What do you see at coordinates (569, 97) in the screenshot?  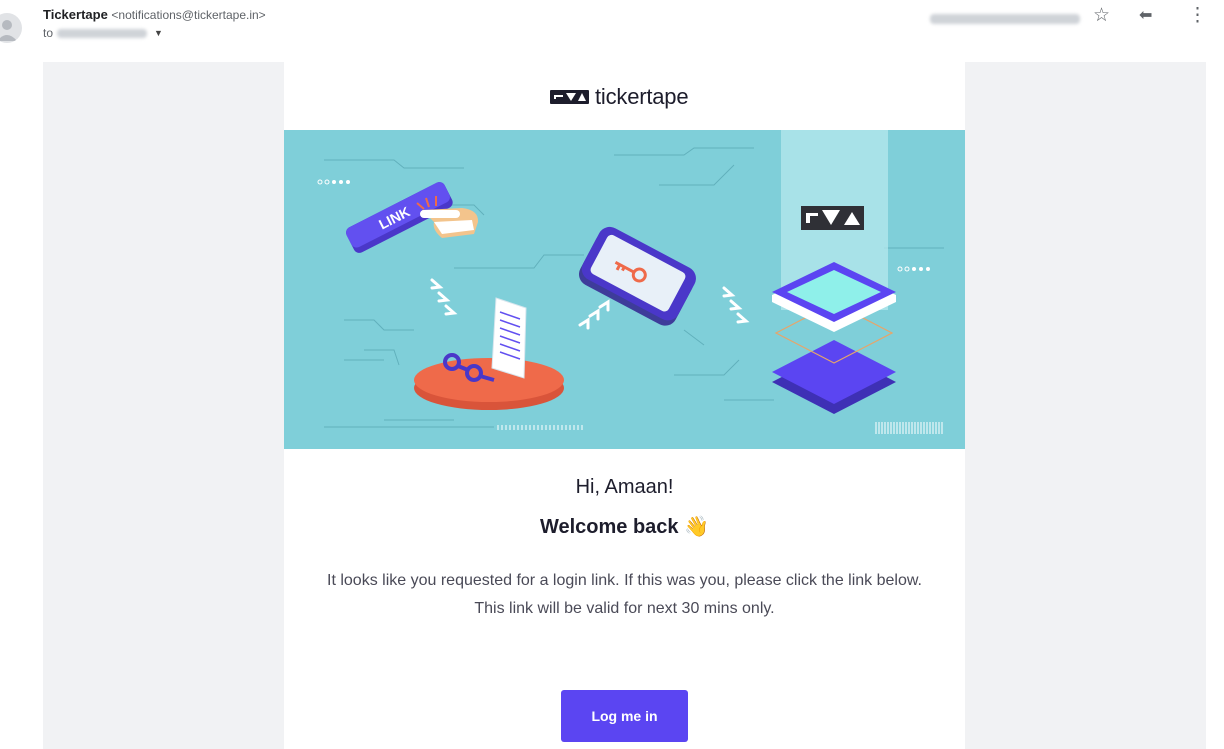 I see `tickertape-logo-icon` at bounding box center [569, 97].